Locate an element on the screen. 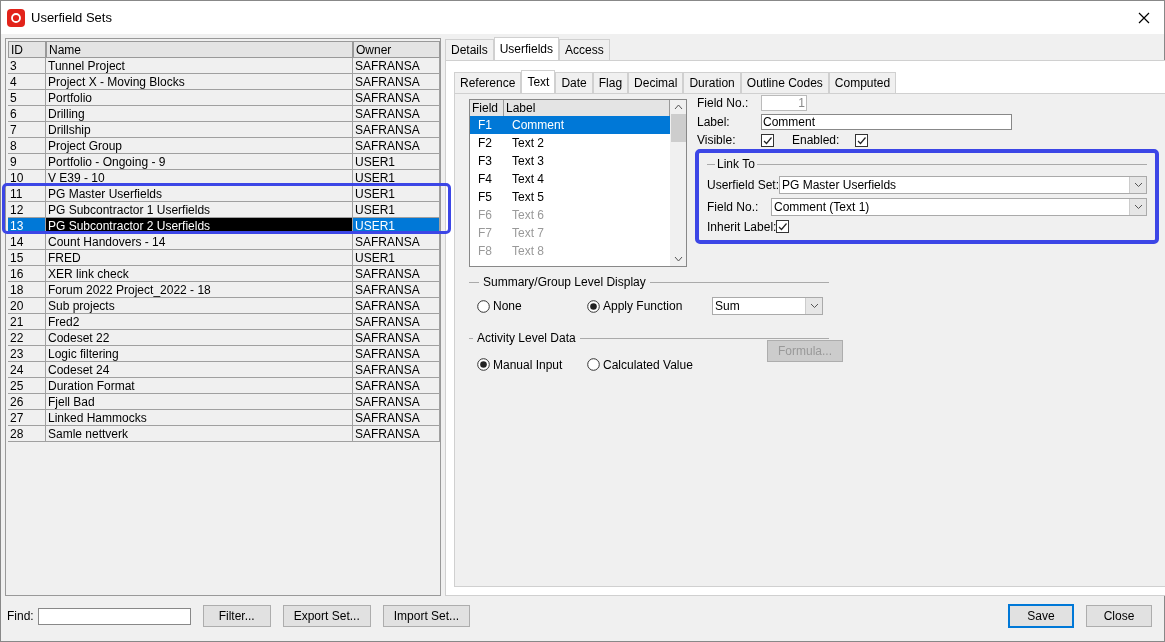  list-item: Text 3 is located at coordinates (587, 161).